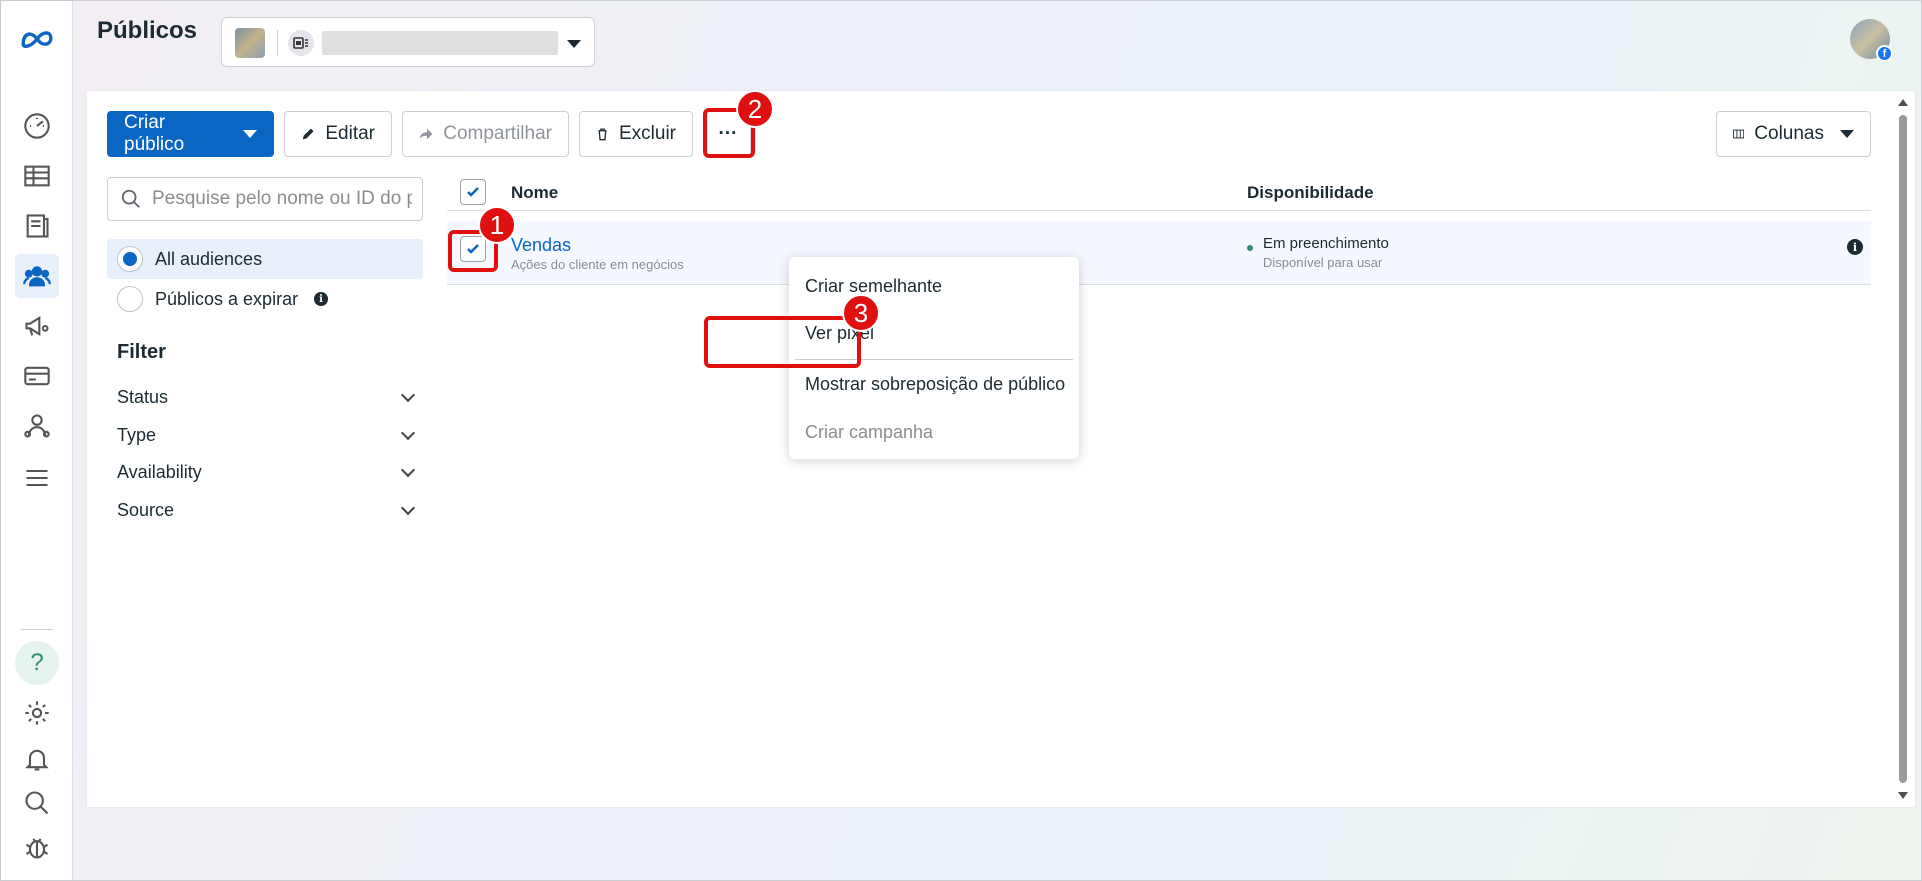 Image resolution: width=1922 pixels, height=881 pixels. What do you see at coordinates (37, 663) in the screenshot?
I see `help-icon: ?` at bounding box center [37, 663].